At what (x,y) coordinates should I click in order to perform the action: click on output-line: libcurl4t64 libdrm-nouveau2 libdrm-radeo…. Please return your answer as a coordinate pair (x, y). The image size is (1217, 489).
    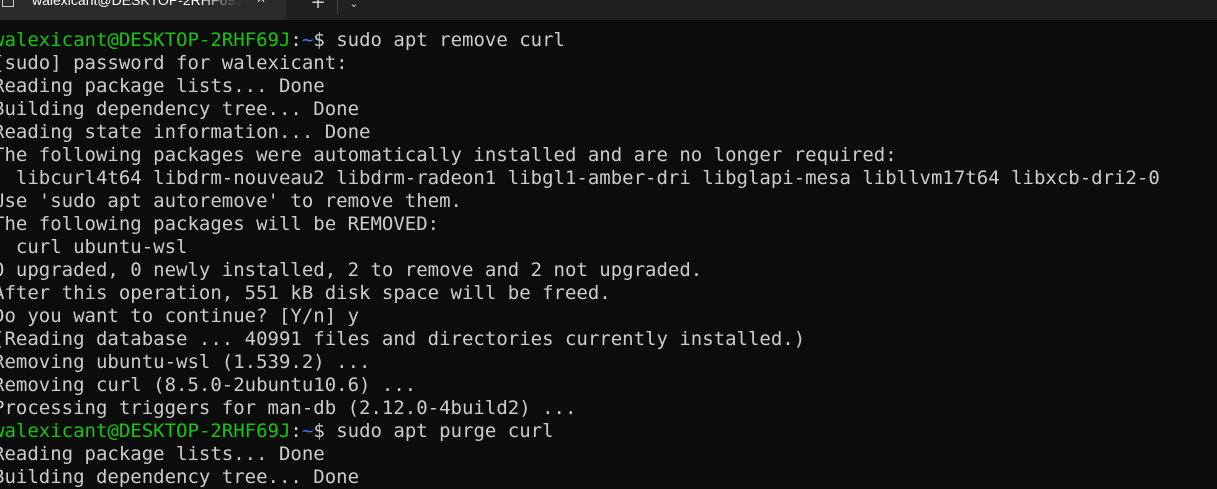
    Looking at the image, I should click on (580, 178).